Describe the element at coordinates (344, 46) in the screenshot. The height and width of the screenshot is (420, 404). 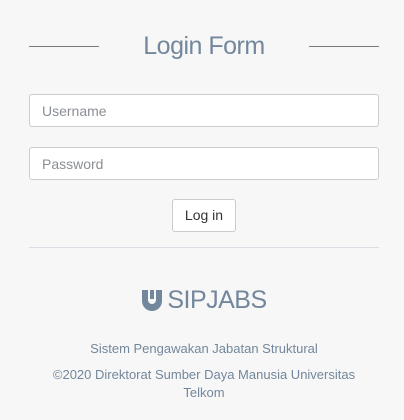
I see `title-divider-right` at that location.